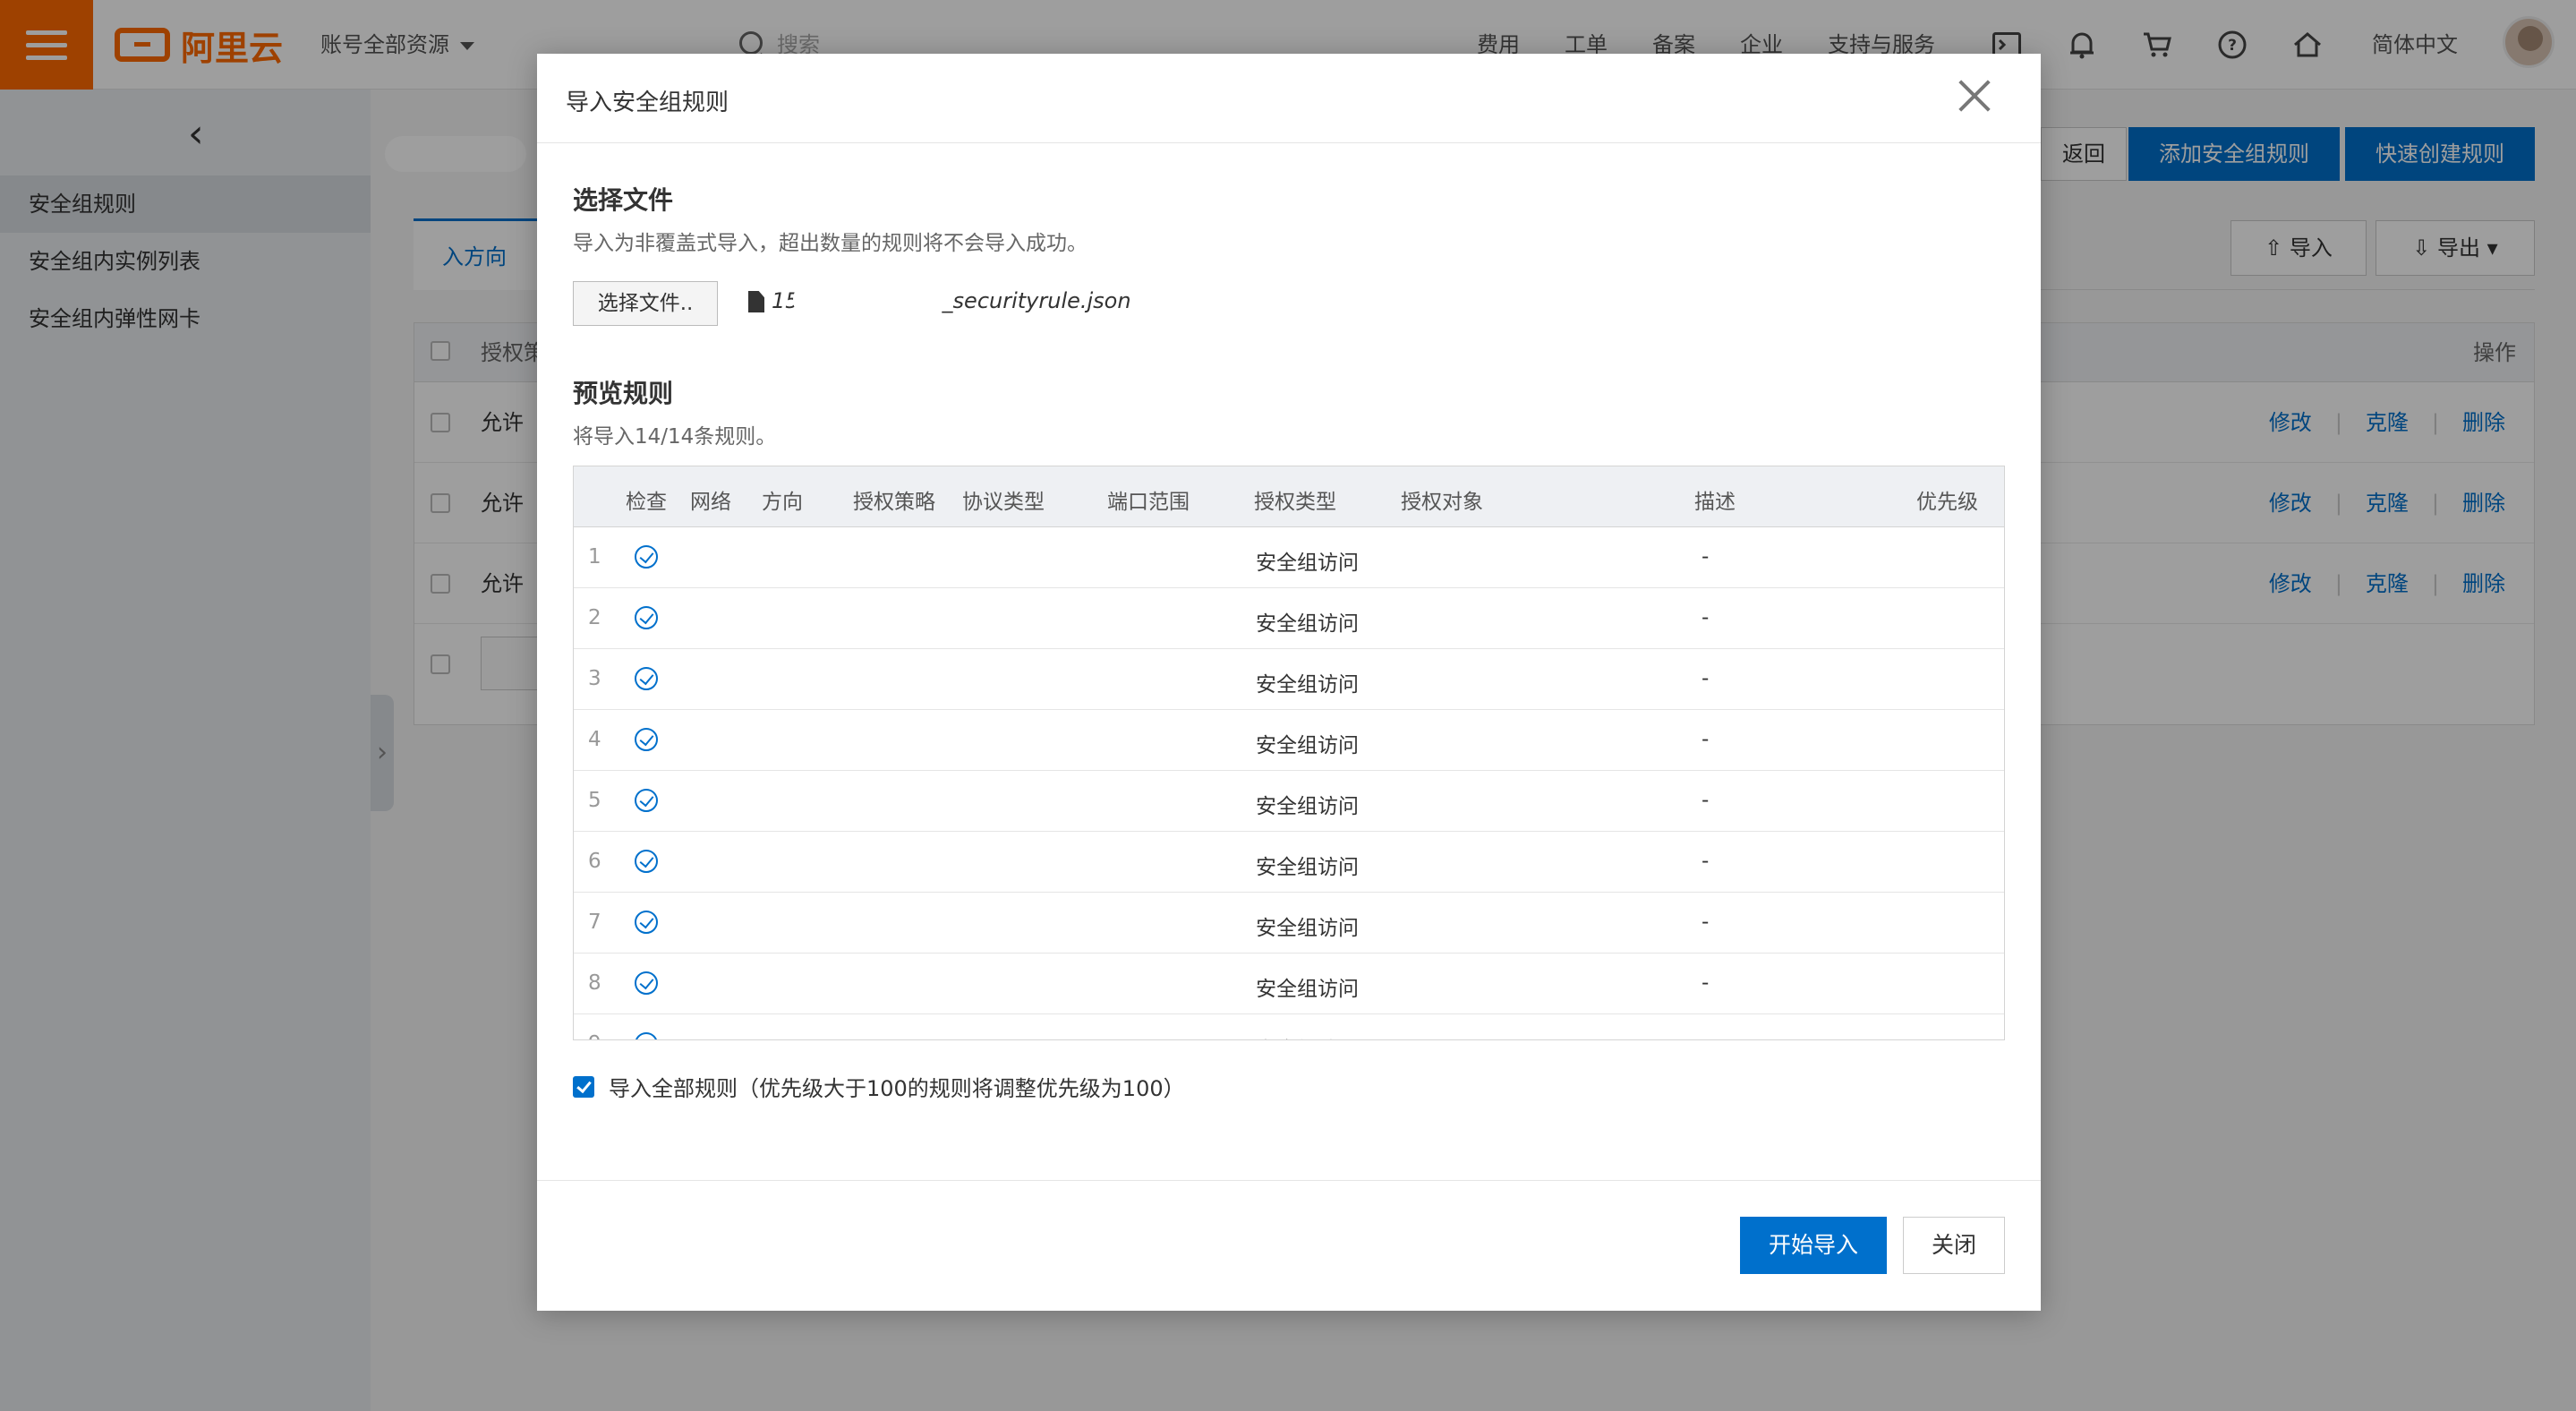 The width and height of the screenshot is (2576, 1411). I want to click on preview-table-header: 检查 网络 方向 授权策略 协议类型 端口范围 授权类型 授权对象 描述 优先级, so click(1289, 496).